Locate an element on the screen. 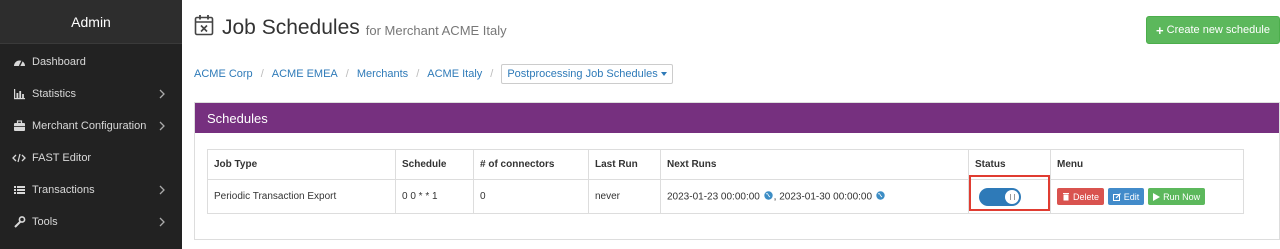 The height and width of the screenshot is (249, 1280). sidebar-item-transactions: Transactions is located at coordinates (91, 190).